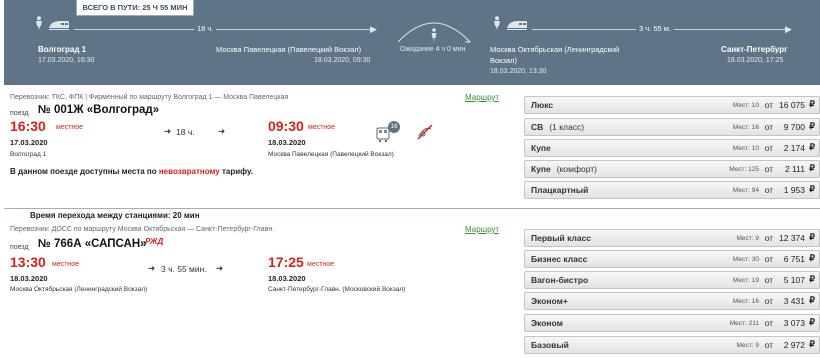 Image resolution: width=820 pixels, height=358 pixels. What do you see at coordinates (92, 244) in the screenshot?
I see `train-name: № 766А «САПСАН»` at bounding box center [92, 244].